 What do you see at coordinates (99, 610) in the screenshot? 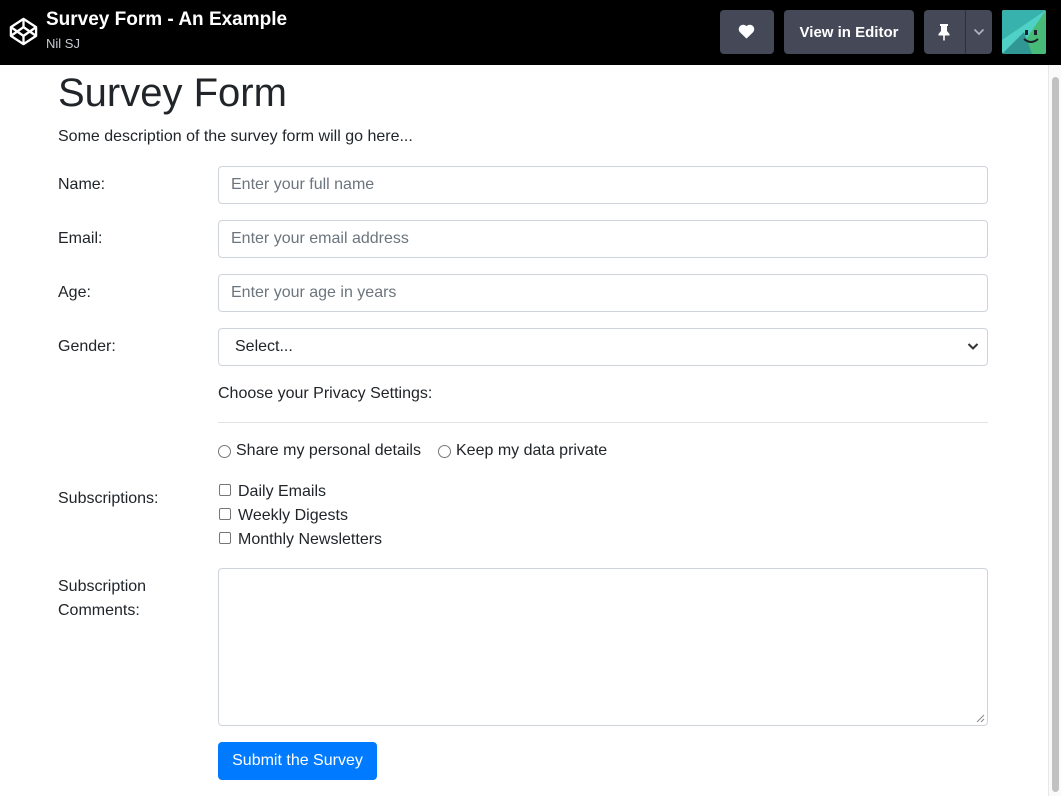
I see `comments-label-line2: Comments:` at bounding box center [99, 610].